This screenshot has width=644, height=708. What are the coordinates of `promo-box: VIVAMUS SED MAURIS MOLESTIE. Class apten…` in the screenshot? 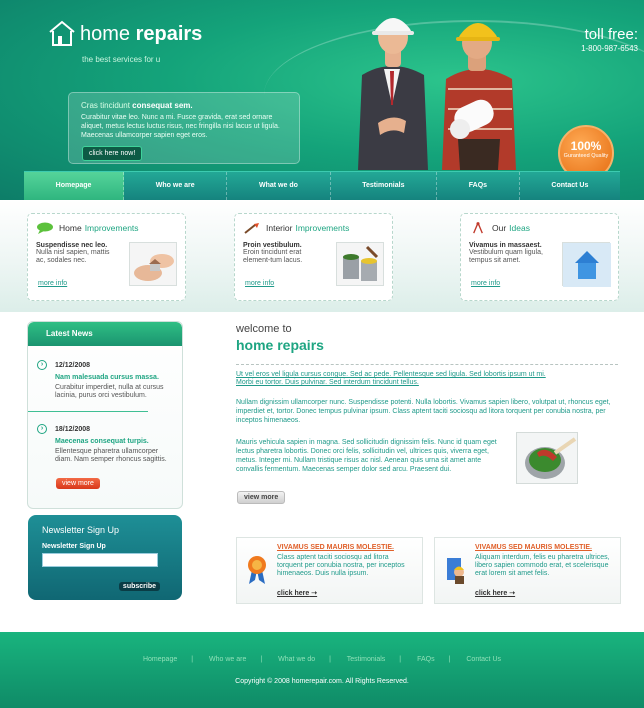 It's located at (329, 570).